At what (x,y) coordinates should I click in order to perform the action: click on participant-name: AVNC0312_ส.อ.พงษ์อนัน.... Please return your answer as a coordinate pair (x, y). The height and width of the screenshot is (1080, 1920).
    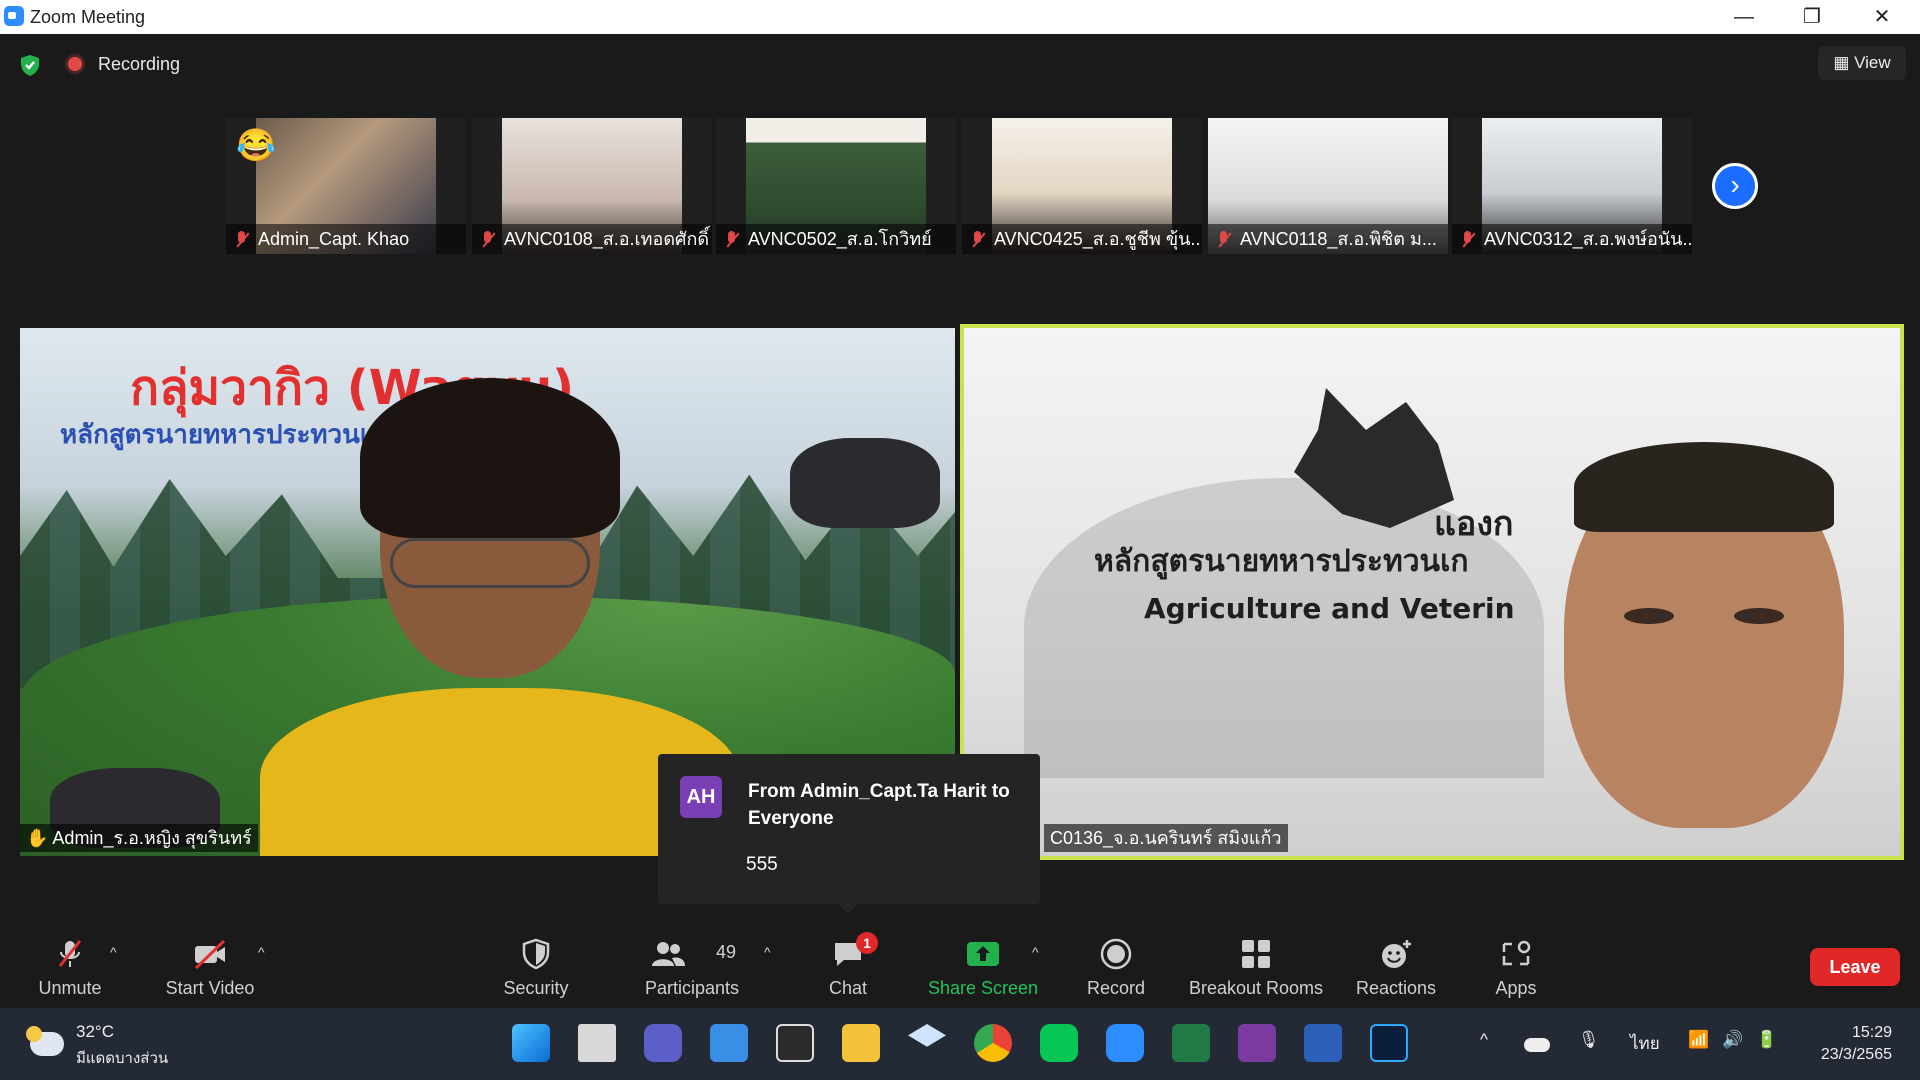
    Looking at the image, I should click on (1588, 239).